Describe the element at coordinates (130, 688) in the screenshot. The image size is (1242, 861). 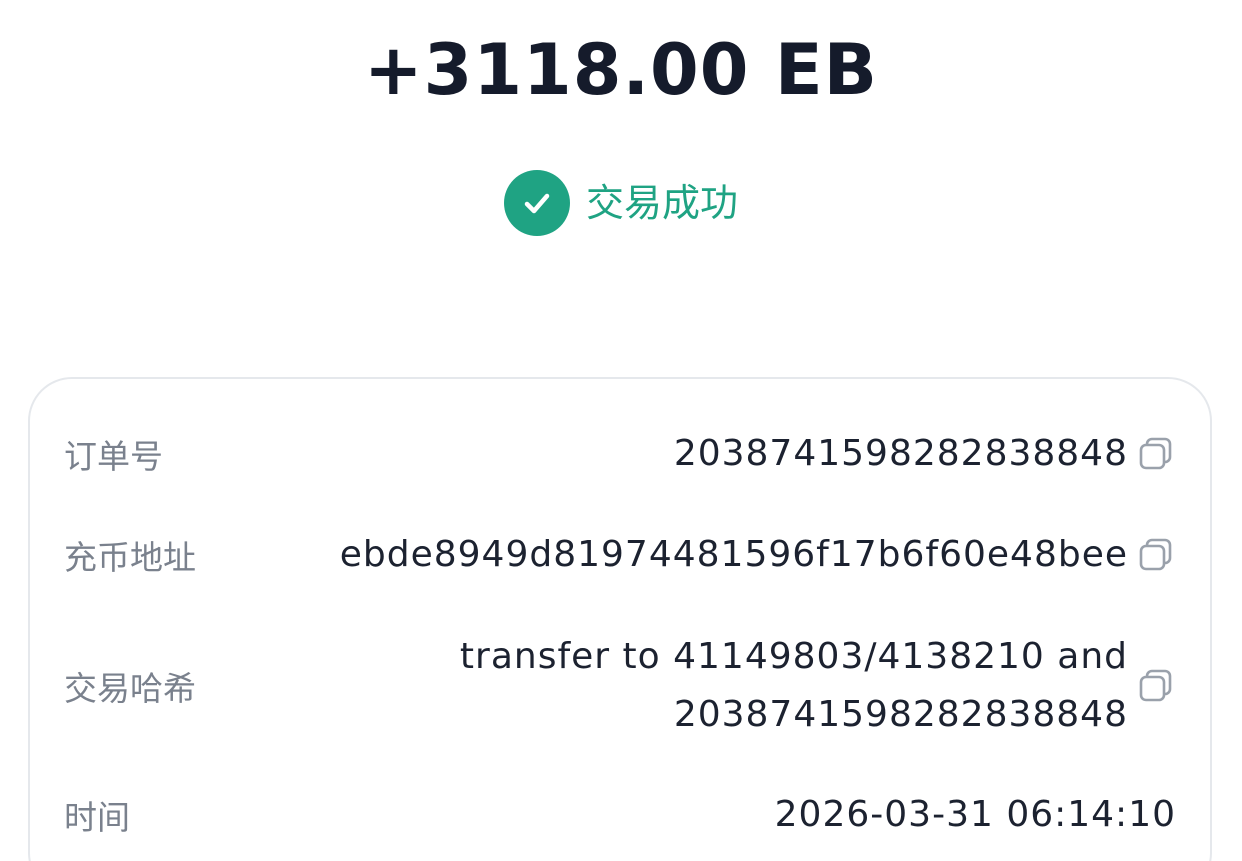
I see `tx-hash-label: 交易哈希` at that location.